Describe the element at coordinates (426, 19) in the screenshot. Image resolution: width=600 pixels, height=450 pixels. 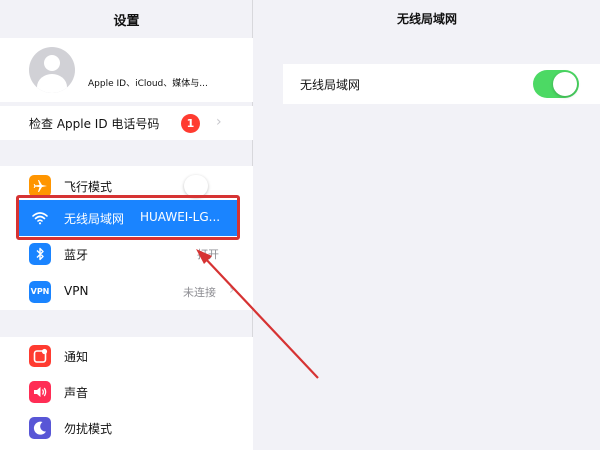
I see `page-title: 无线局域网` at that location.